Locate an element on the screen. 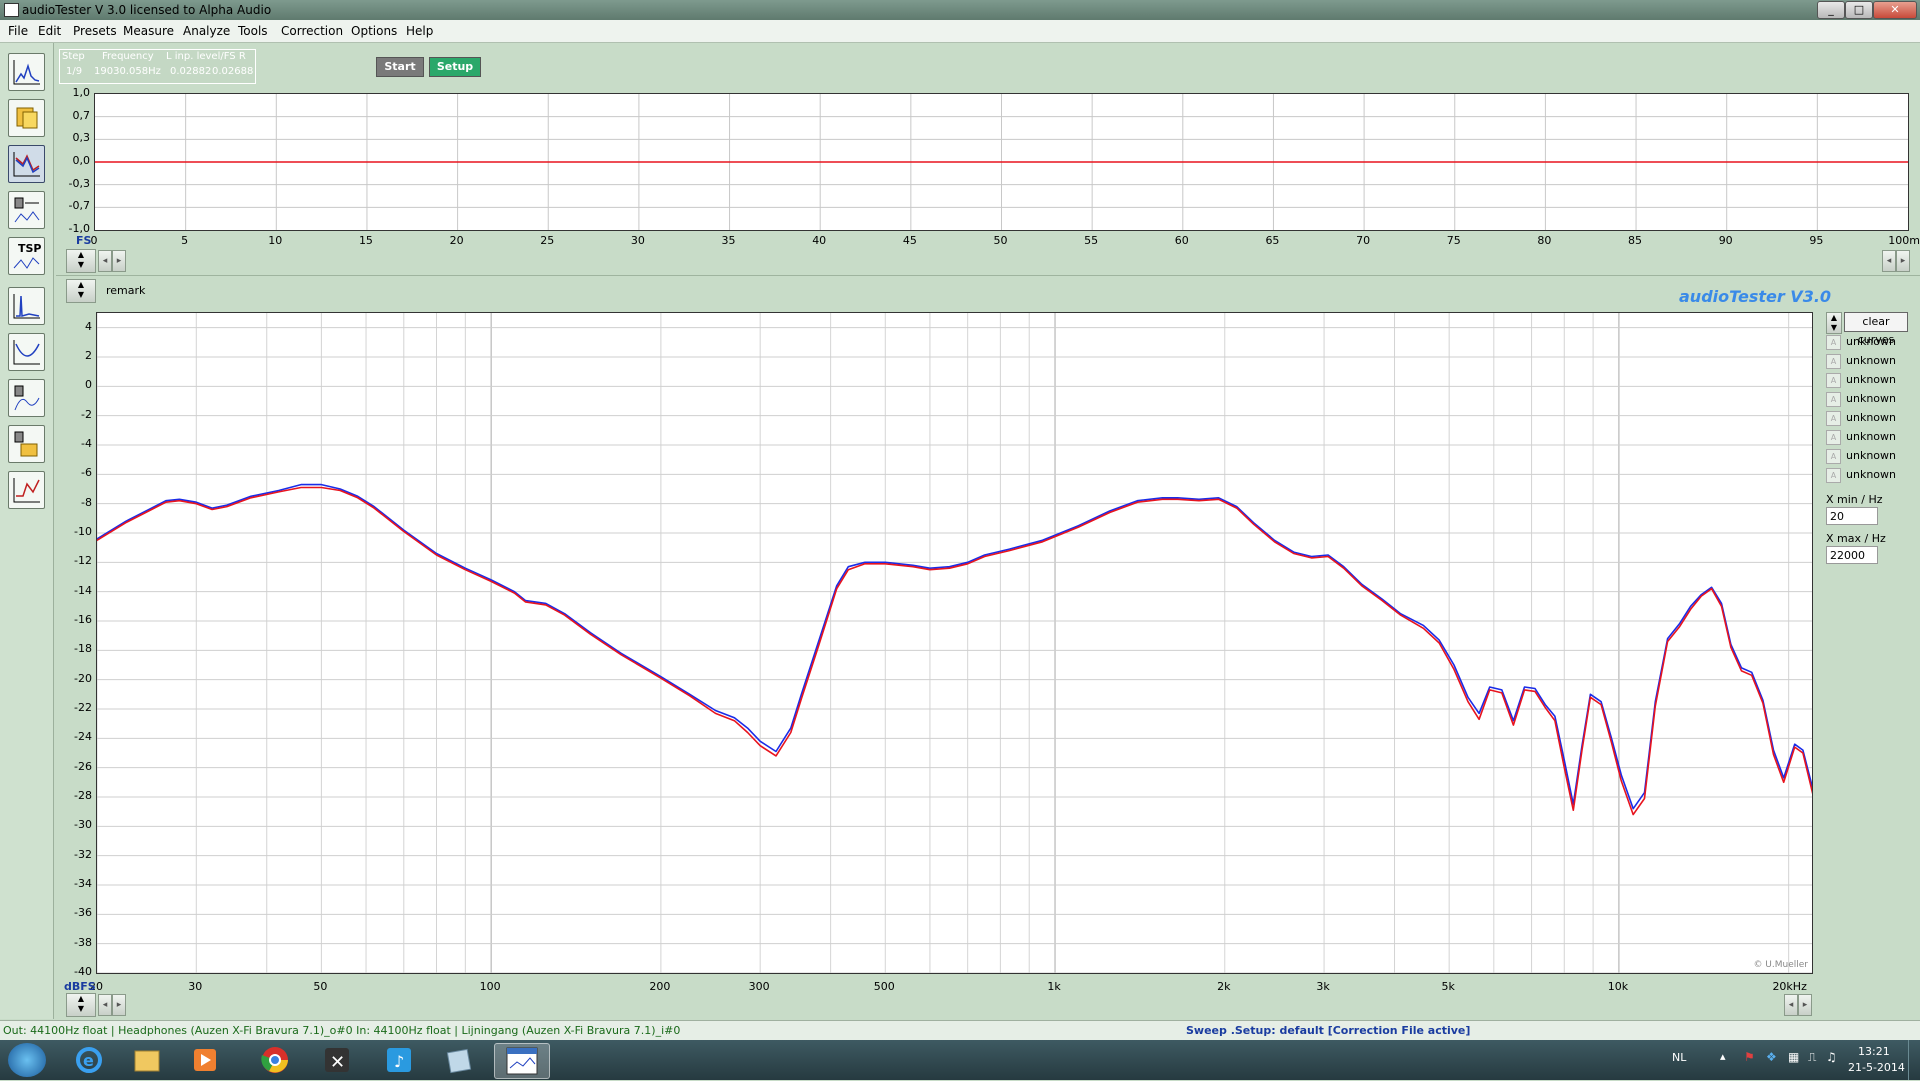  menu-edit: Edit is located at coordinates (49, 31).